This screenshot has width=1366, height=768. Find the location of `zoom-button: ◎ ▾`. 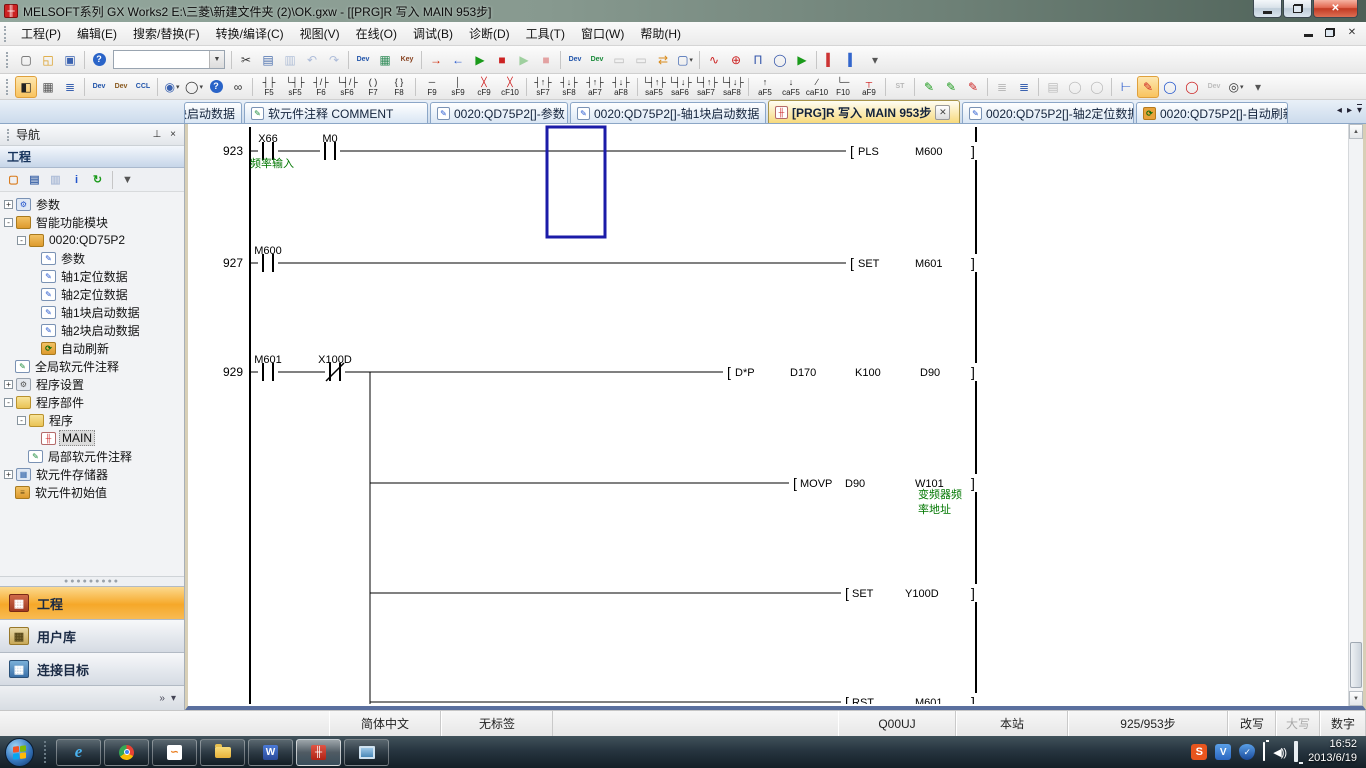

zoom-button: ◎ ▾ is located at coordinates (1236, 87).